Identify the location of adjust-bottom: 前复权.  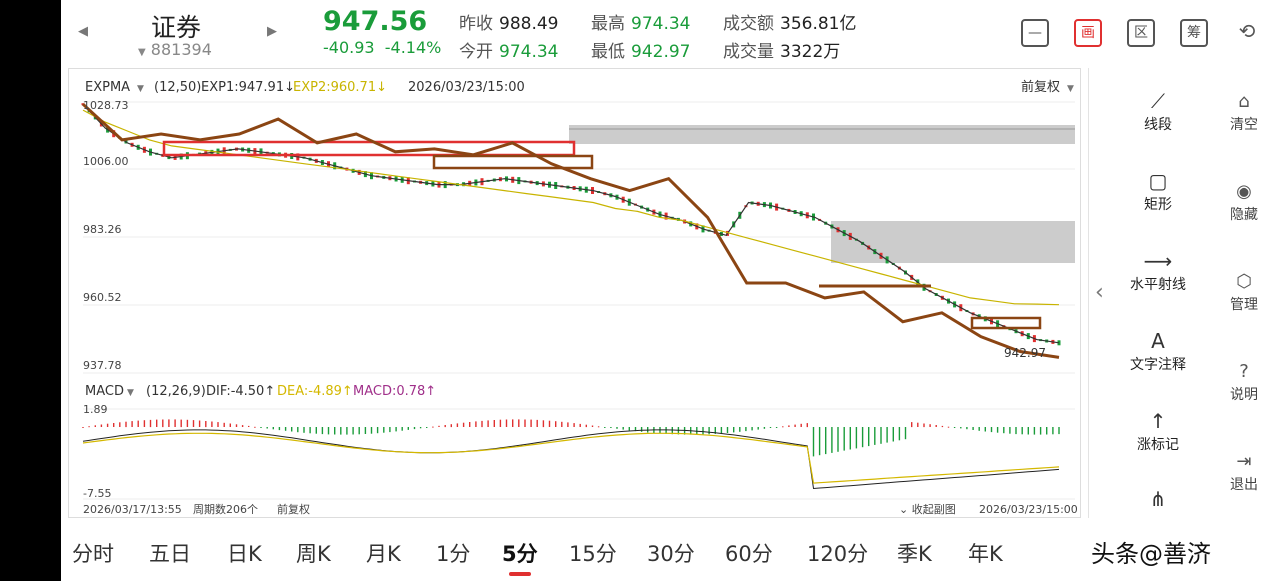
(293, 509).